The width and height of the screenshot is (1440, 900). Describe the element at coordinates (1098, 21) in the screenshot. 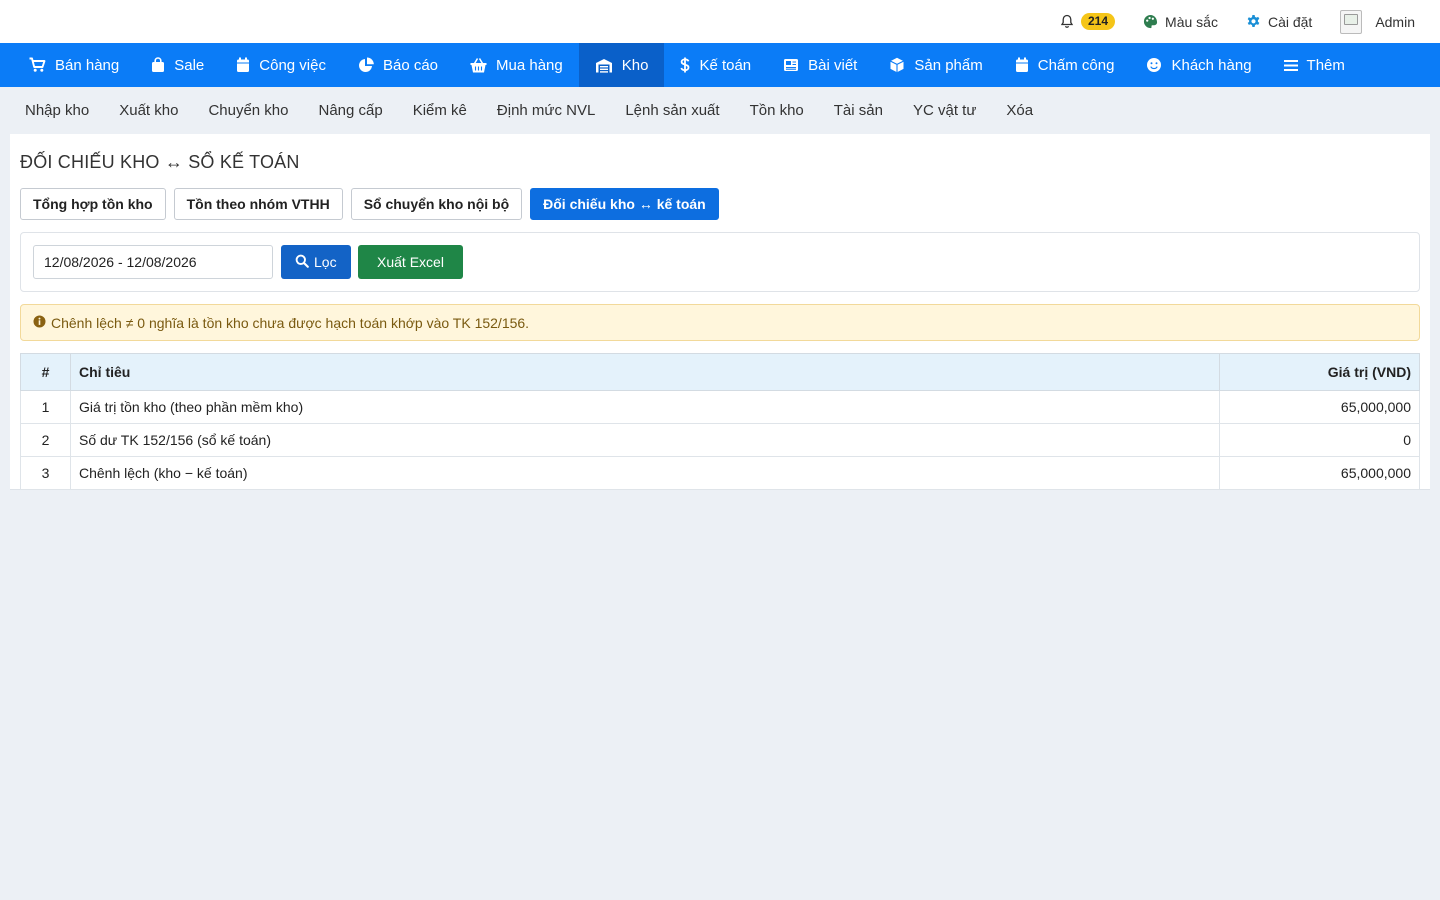

I see `notification-badge: 214` at that location.